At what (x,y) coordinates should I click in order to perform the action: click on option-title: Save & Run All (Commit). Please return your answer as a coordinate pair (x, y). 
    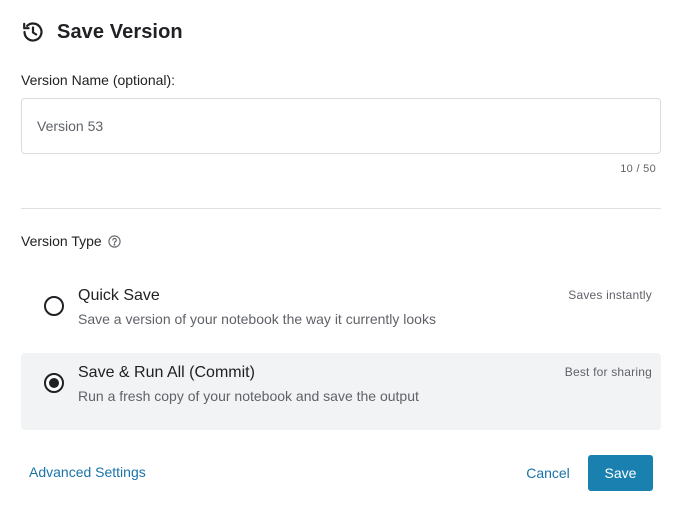
    Looking at the image, I should click on (166, 372).